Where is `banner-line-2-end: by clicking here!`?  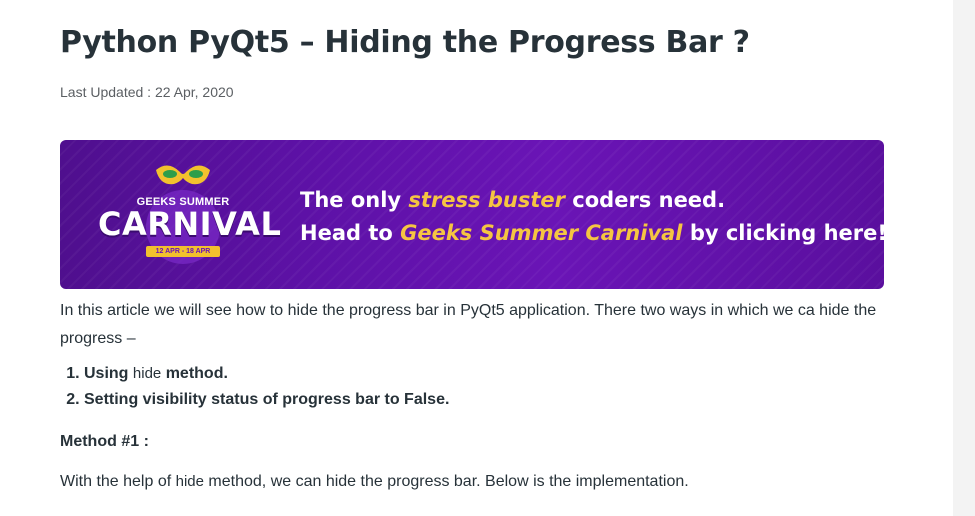
banner-line-2-end: by clicking here! is located at coordinates (783, 233).